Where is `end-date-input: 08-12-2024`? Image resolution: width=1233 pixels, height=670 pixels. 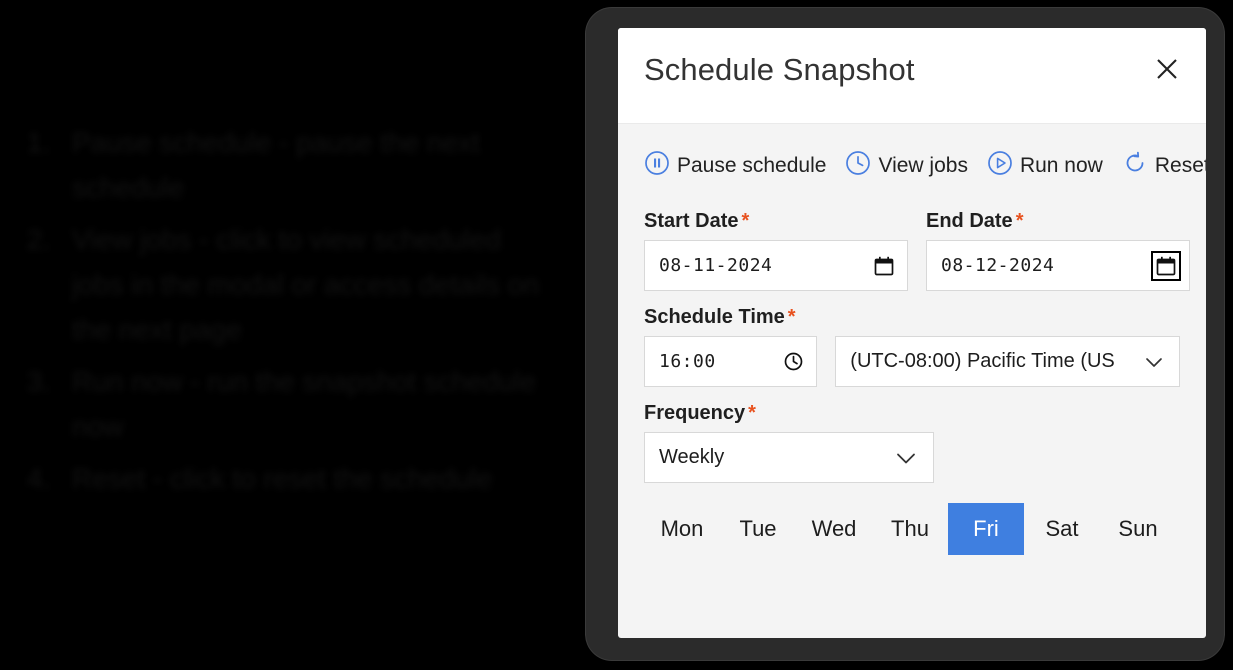
end-date-input: 08-12-2024 is located at coordinates (1058, 265).